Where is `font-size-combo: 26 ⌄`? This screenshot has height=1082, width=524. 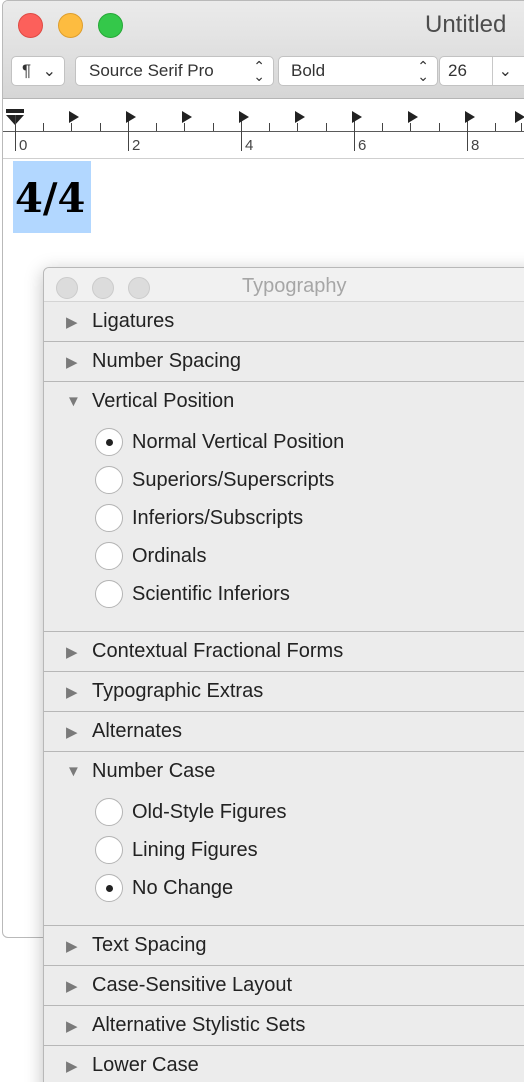
font-size-combo: 26 ⌄ is located at coordinates (481, 71).